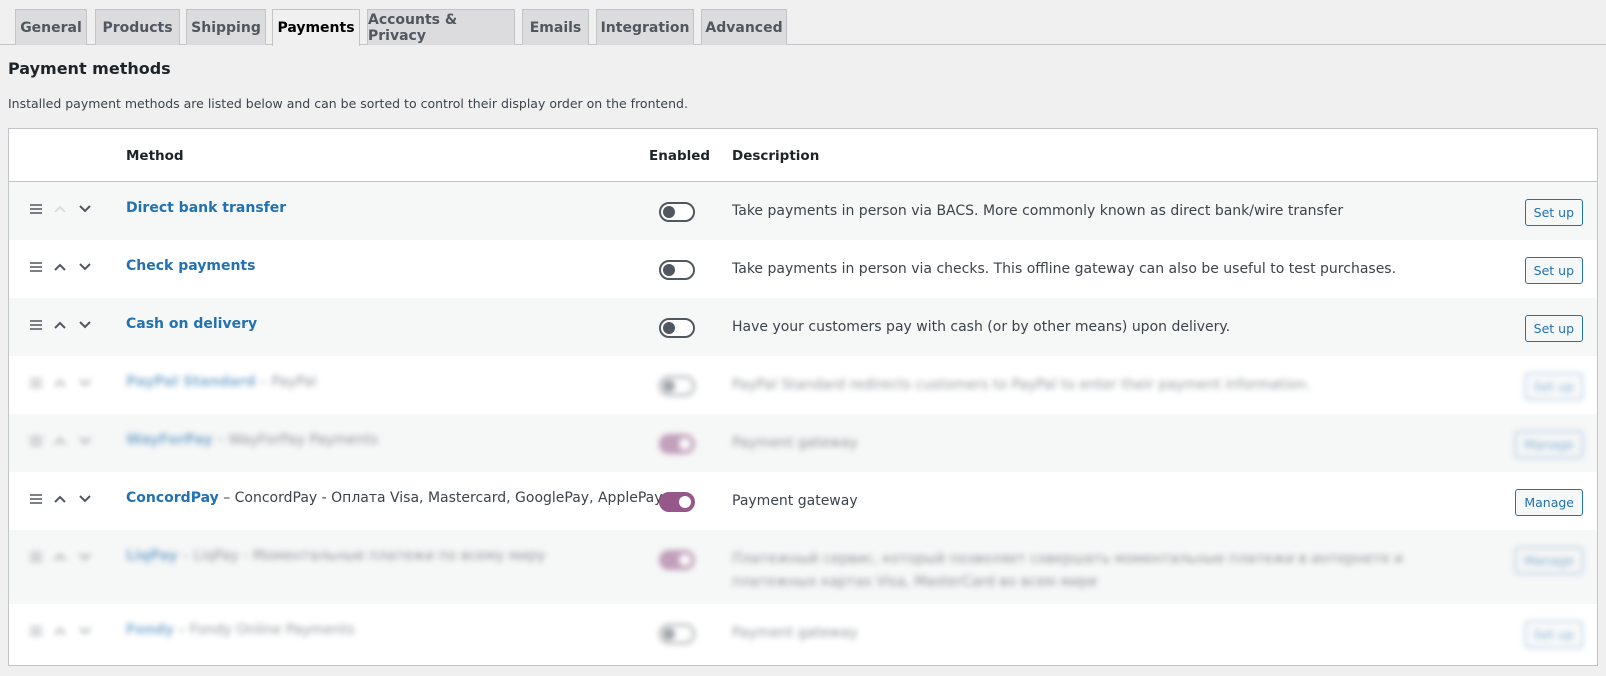 This screenshot has height=676, width=1606. I want to click on method-subtitle: – Fondy Online Payments, so click(266, 630).